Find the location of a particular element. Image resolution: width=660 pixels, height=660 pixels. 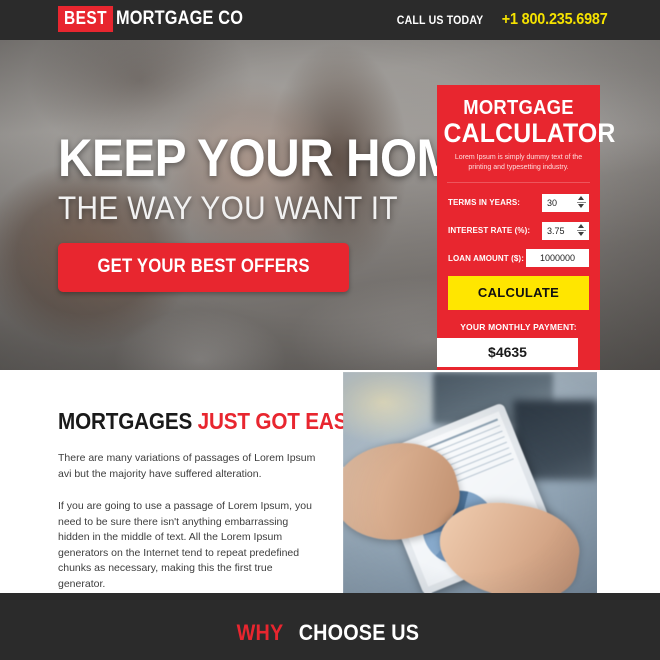

calculator-form: TERMS IN YEARS: INTEREST RATE (%): is located at coordinates (518, 225).